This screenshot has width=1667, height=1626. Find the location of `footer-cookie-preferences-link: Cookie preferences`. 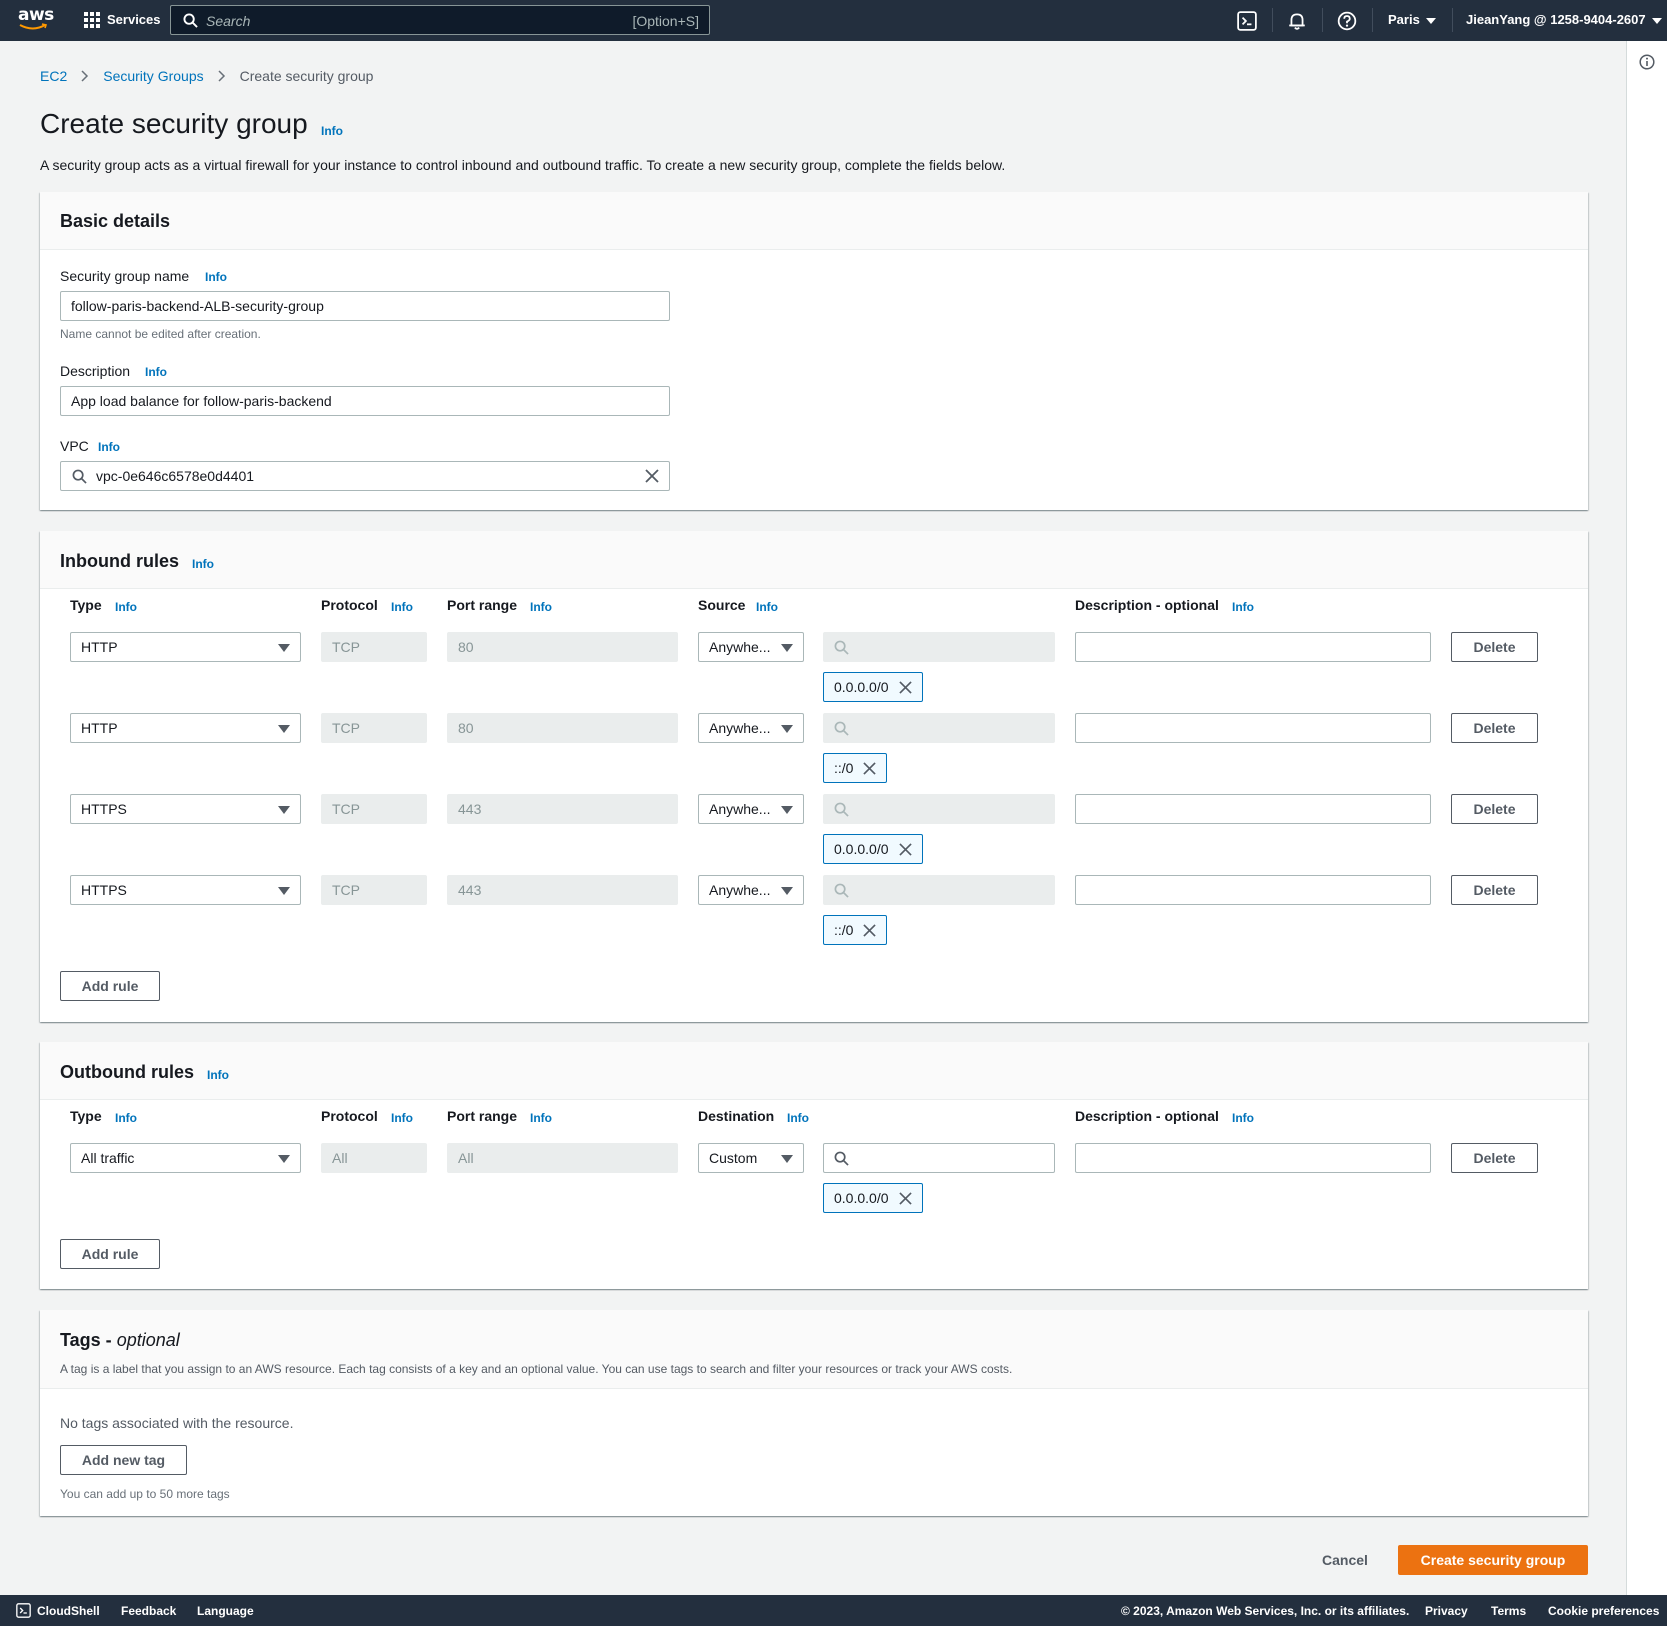

footer-cookie-preferences-link: Cookie preferences is located at coordinates (1603, 1611).